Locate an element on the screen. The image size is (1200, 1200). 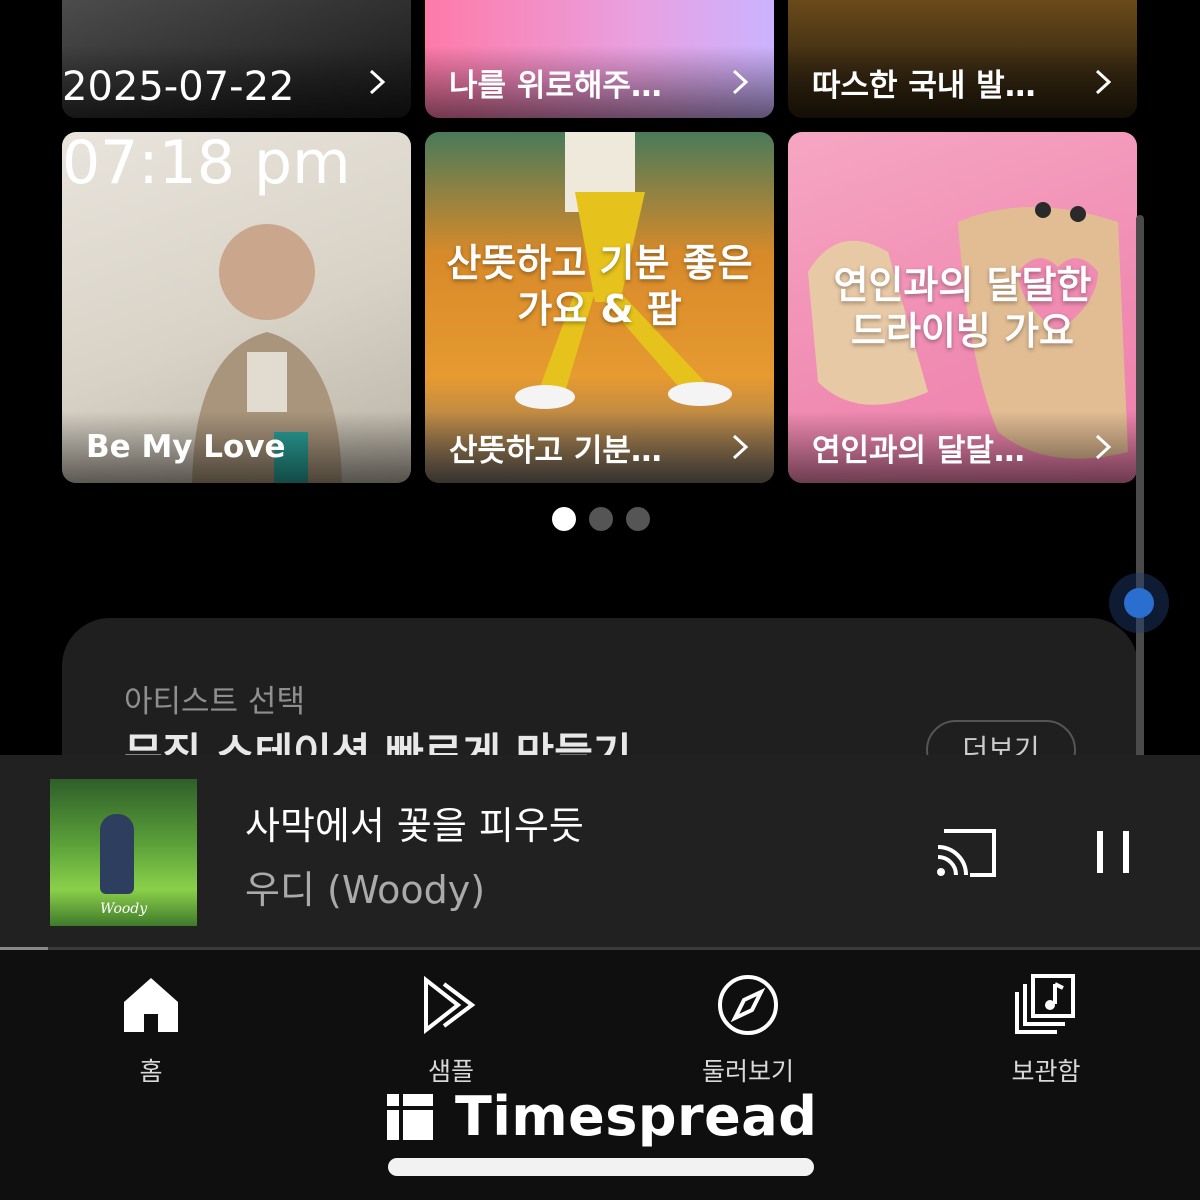
carousel-page-dots is located at coordinates (601, 519).